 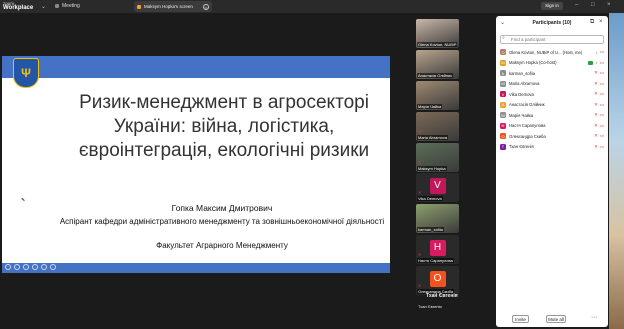 I want to click on zoom-logo: zoom Workplace, so click(x=18, y=6).